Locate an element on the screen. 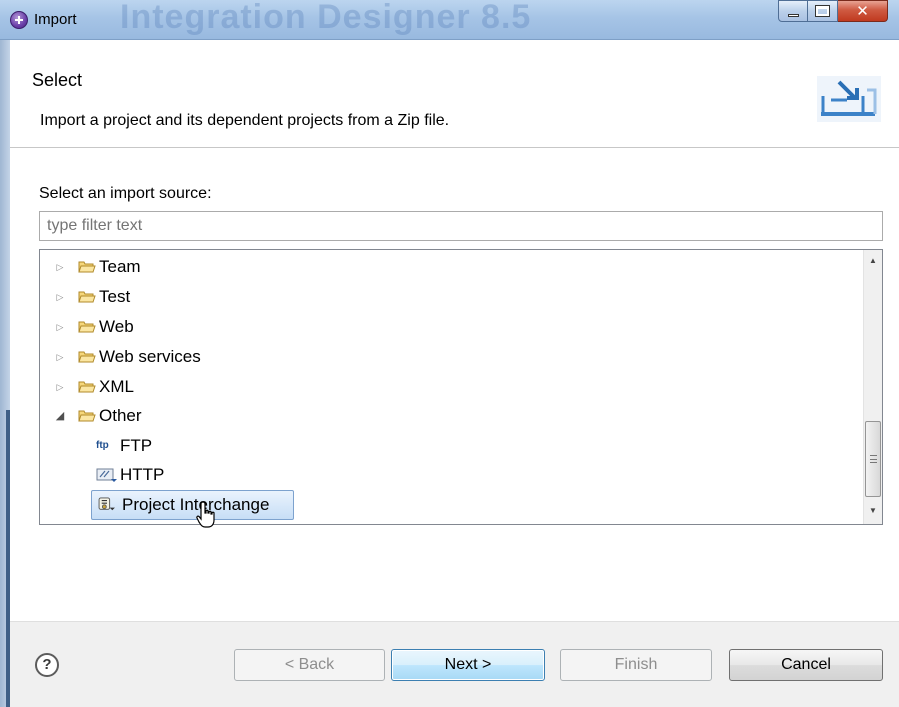 The width and height of the screenshot is (899, 707). help-button: ? is located at coordinates (47, 665).